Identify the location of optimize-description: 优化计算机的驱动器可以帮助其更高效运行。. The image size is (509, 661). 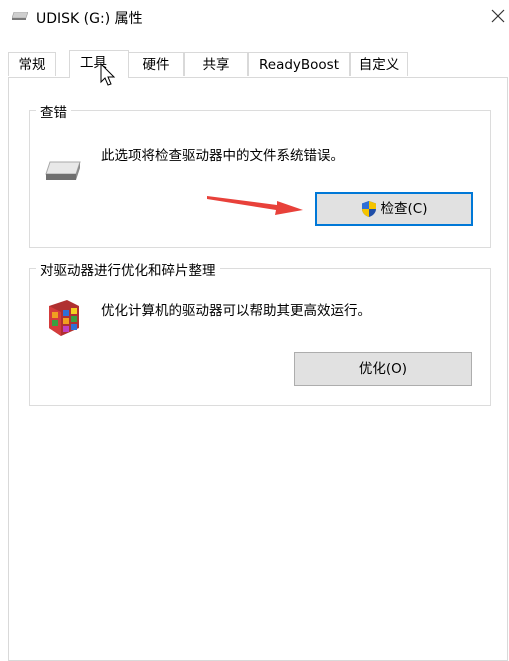
(236, 311).